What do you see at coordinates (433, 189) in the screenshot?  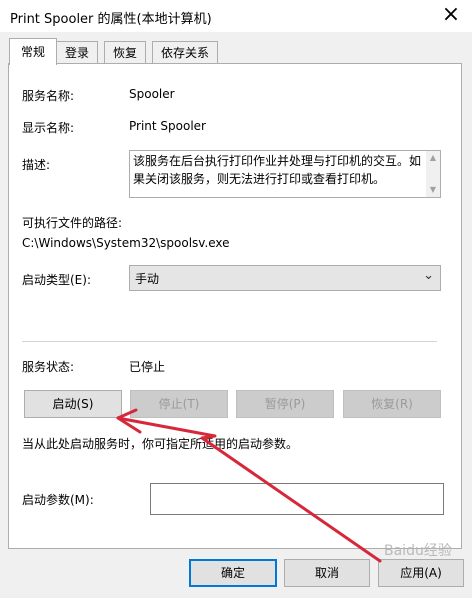 I see `scroll-down-icon: ▼` at bounding box center [433, 189].